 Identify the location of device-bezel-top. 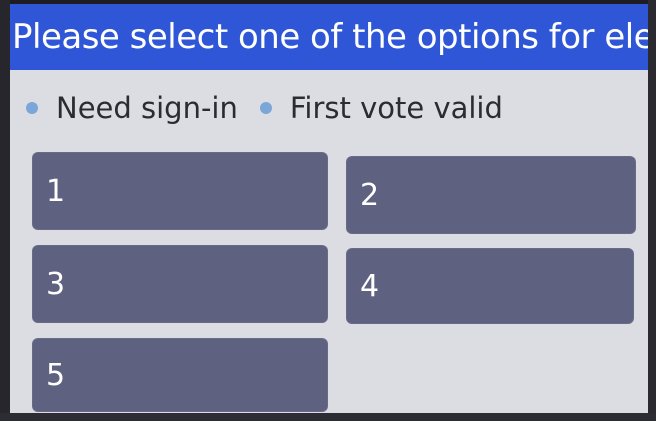
(328, 2).